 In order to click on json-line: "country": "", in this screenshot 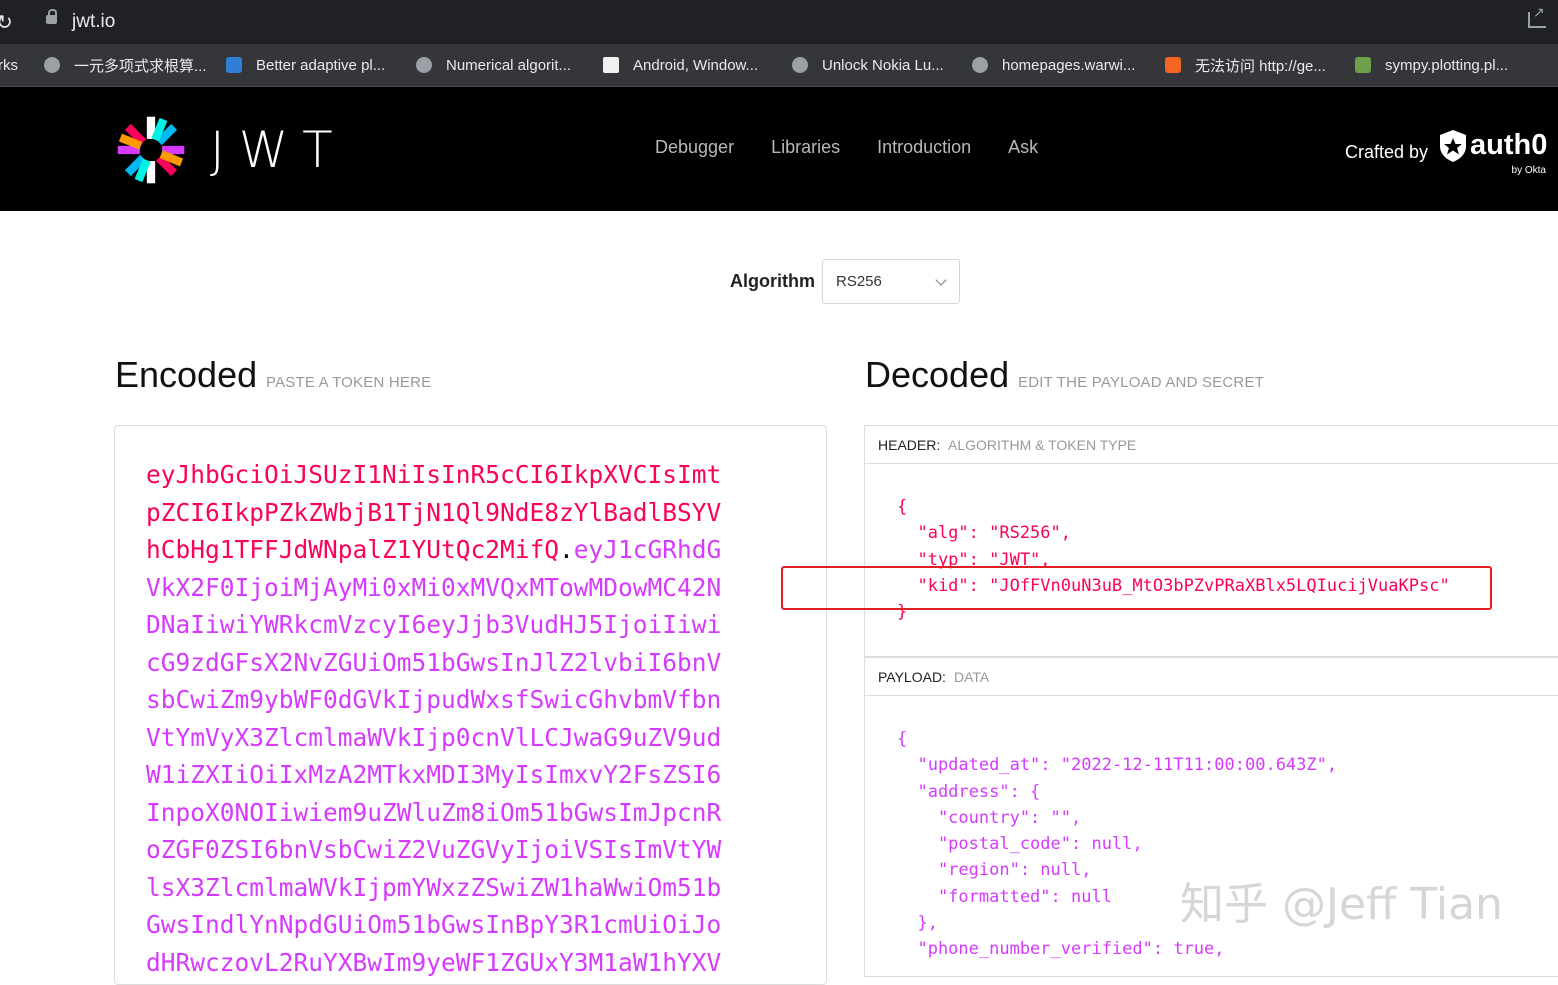, I will do `click(989, 817)`.